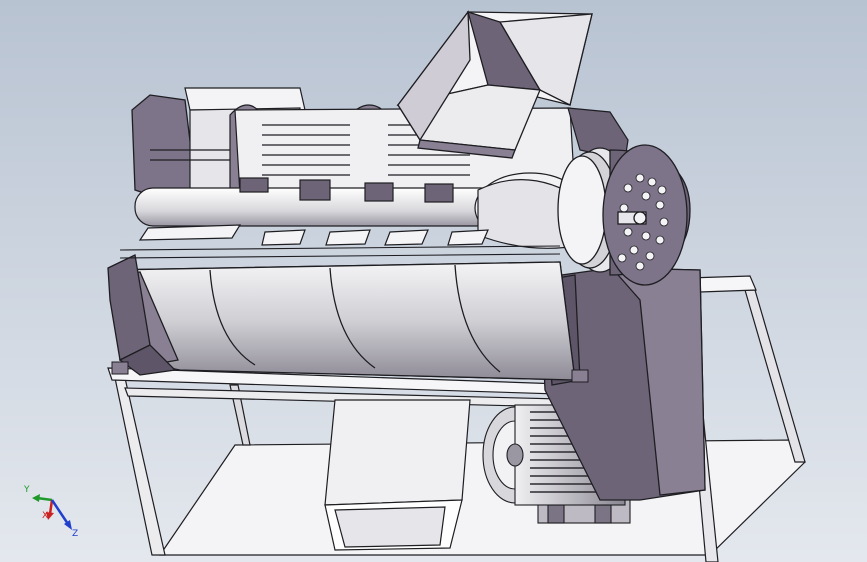 This screenshot has width=867, height=562. What do you see at coordinates (342, 321) in the screenshot?
I see `screen-drum-lower` at bounding box center [342, 321].